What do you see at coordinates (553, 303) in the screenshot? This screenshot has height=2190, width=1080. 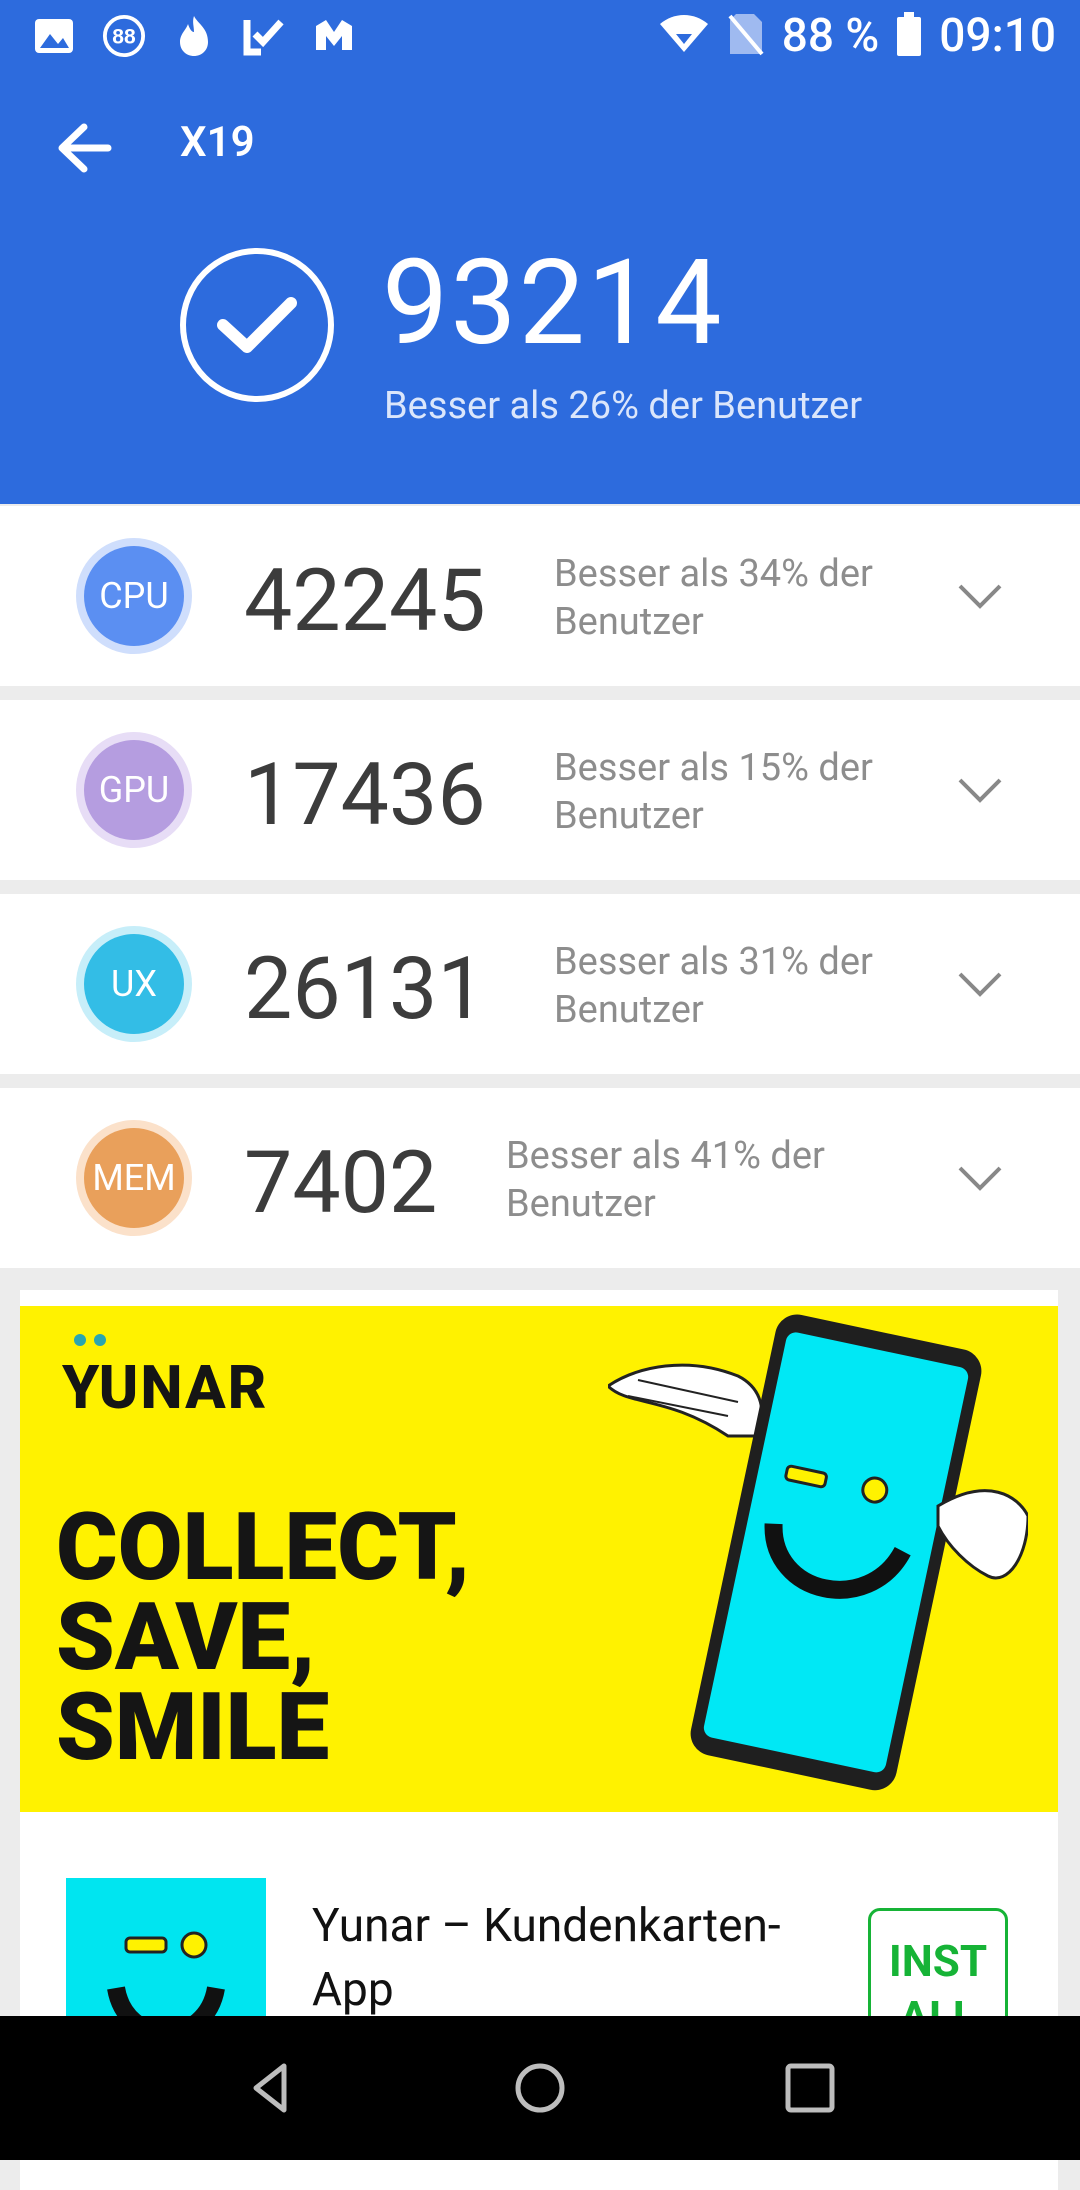 I see `total-score: 93214` at bounding box center [553, 303].